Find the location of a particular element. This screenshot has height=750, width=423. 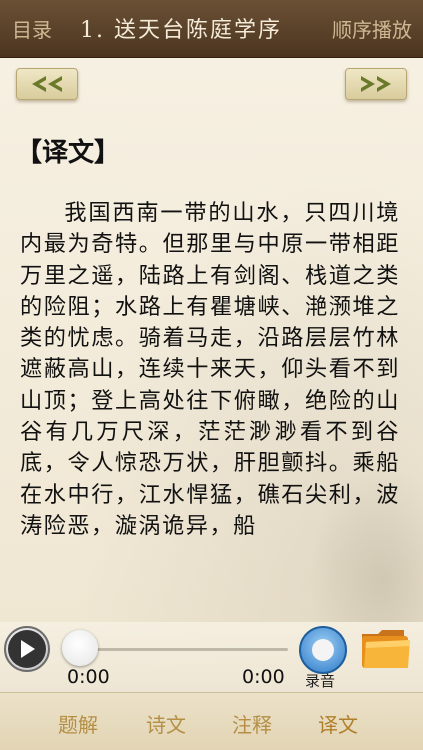

play-button-inner is located at coordinates (27, 649).